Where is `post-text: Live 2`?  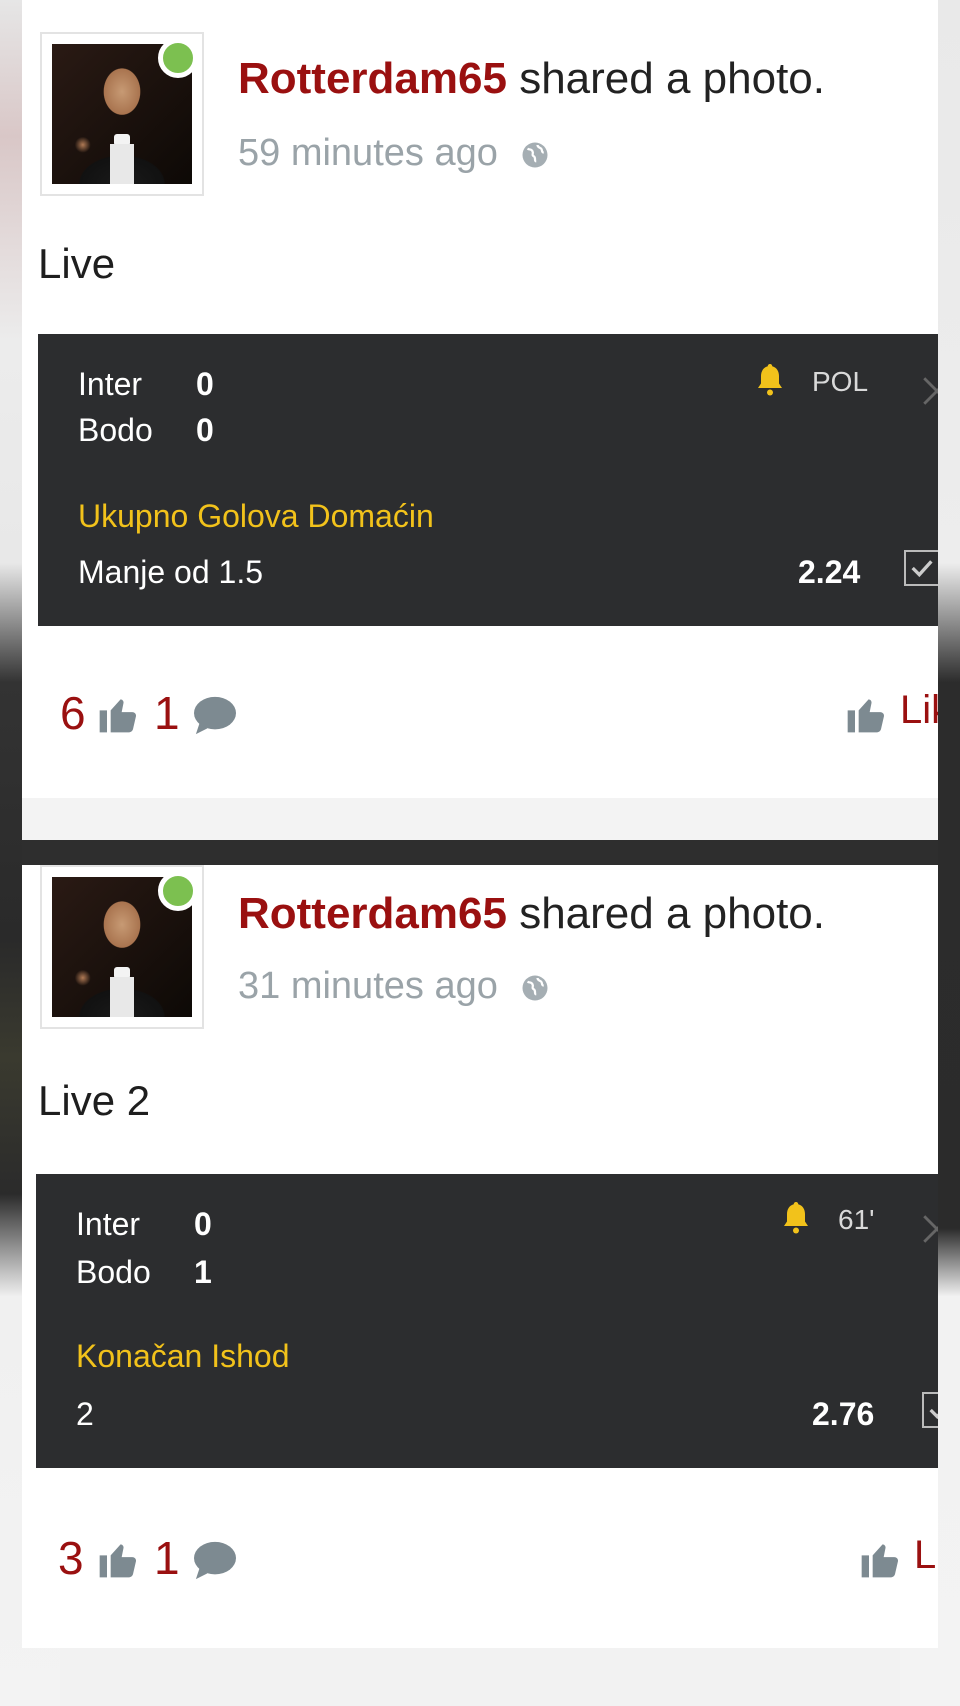
post-text: Live 2 is located at coordinates (94, 1100).